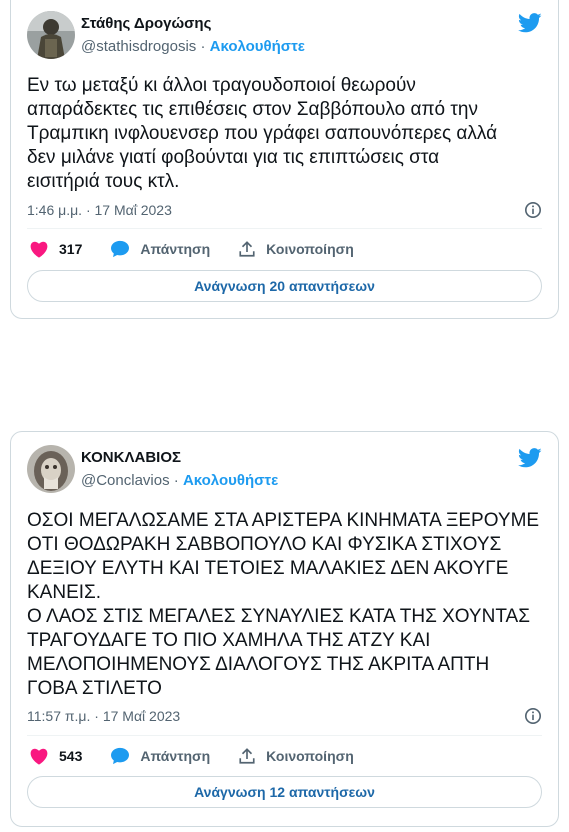 This screenshot has height=832, width=569. I want to click on like-count: 317, so click(71, 249).